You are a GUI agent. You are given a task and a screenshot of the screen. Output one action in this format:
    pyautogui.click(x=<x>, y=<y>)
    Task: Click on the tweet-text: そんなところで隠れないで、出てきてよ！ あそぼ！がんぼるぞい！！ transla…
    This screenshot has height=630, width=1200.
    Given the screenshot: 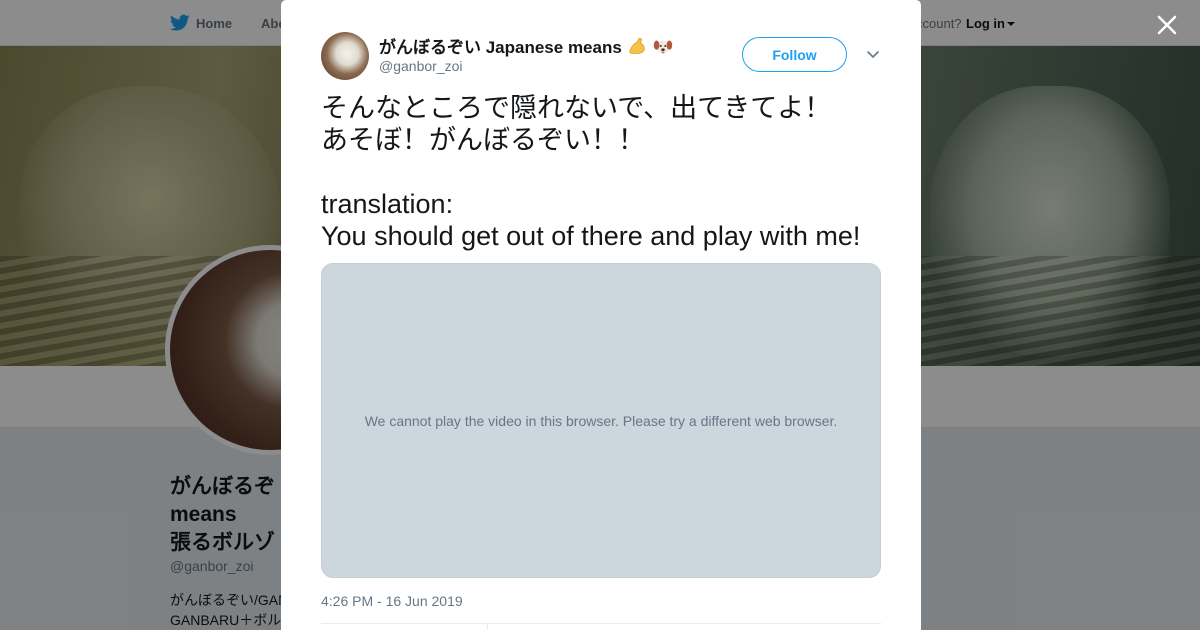 What is the action you would take?
    pyautogui.click(x=601, y=172)
    